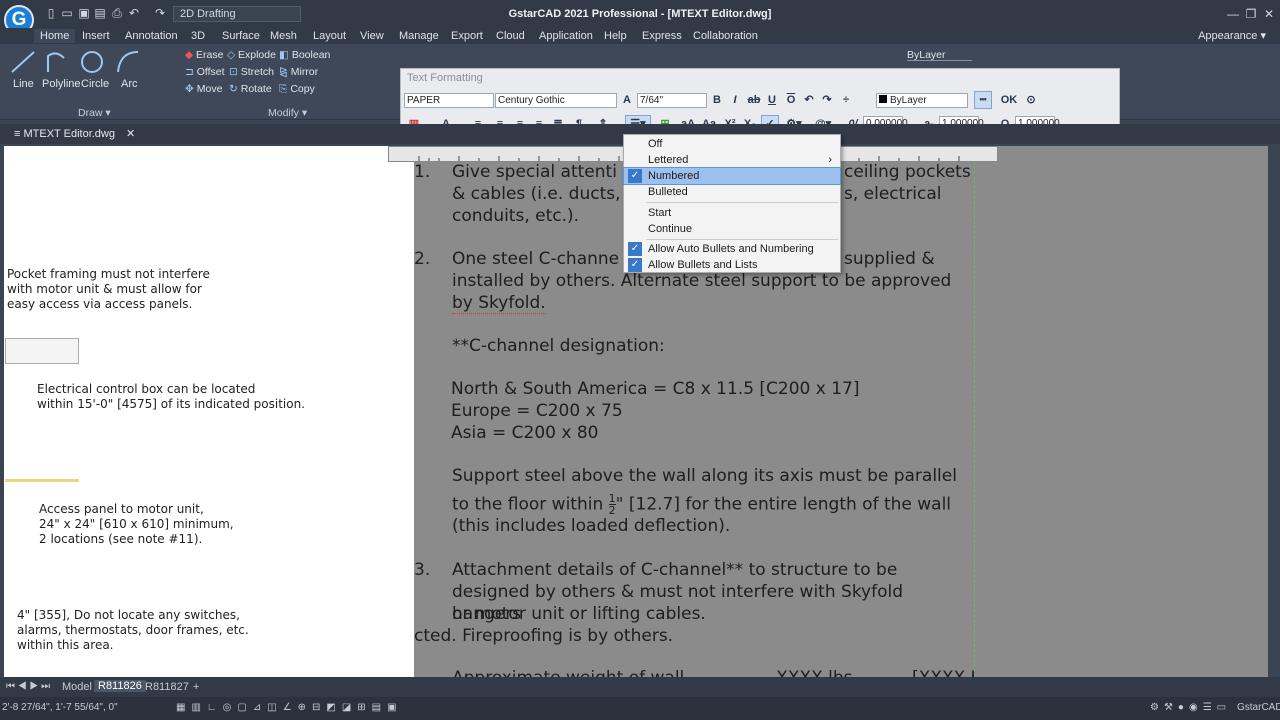  Describe the element at coordinates (754, 100) in the screenshot. I see `strikethrough-button: ab` at that location.